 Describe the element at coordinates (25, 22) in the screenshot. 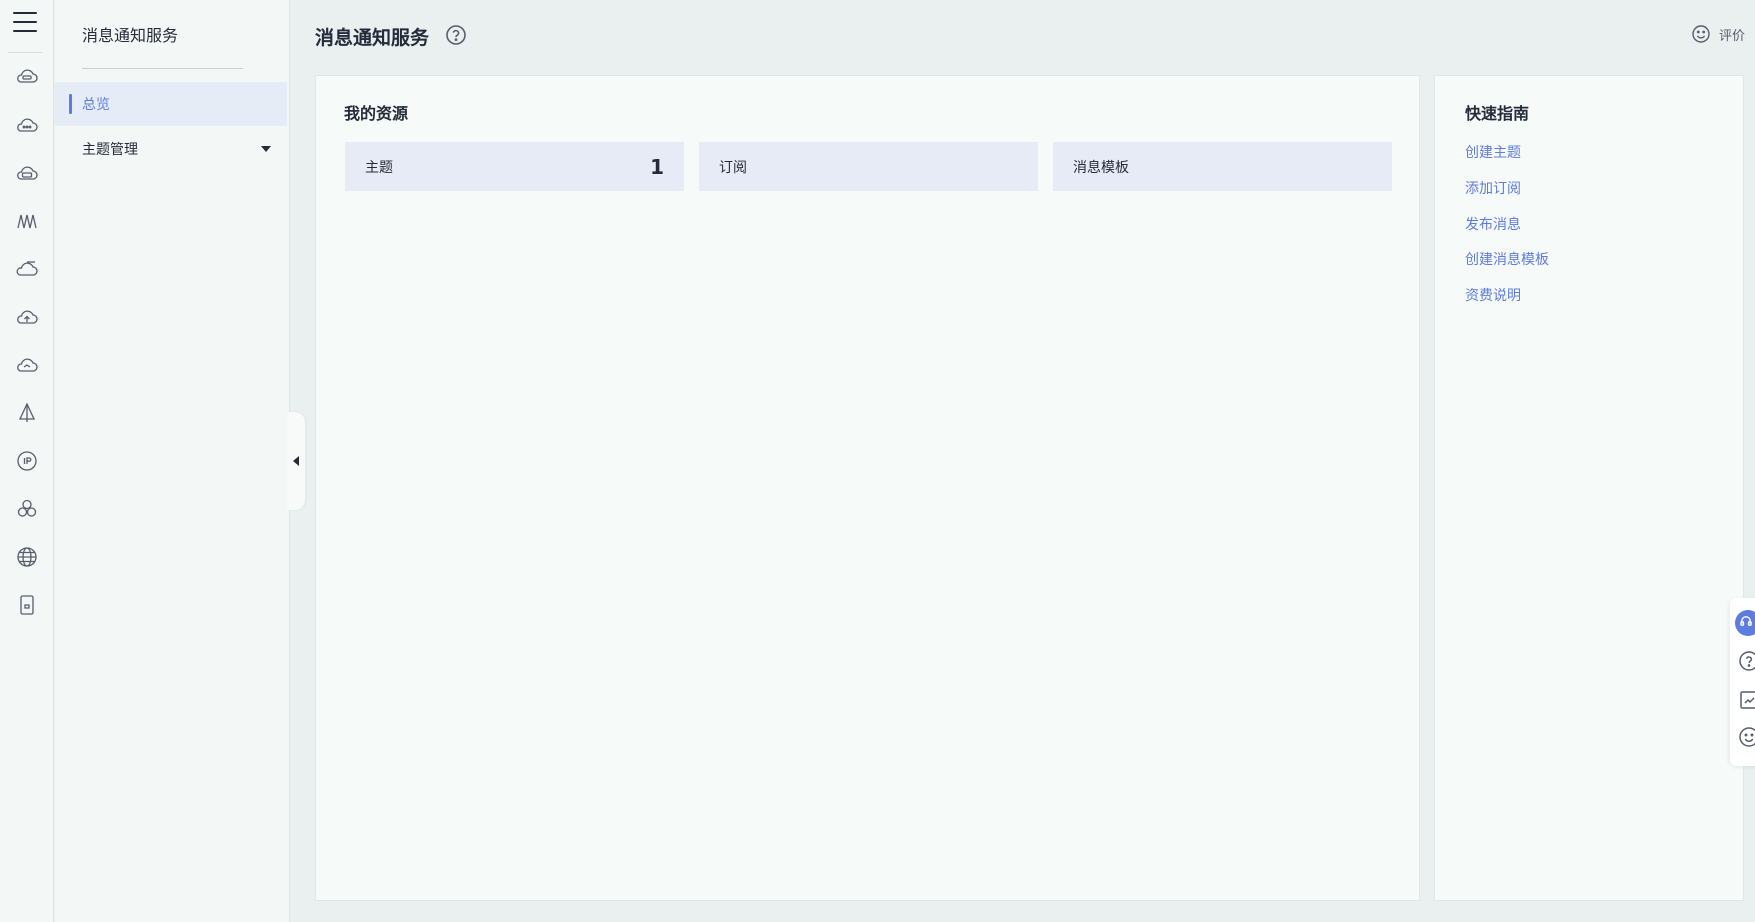

I see `menu-icon` at that location.